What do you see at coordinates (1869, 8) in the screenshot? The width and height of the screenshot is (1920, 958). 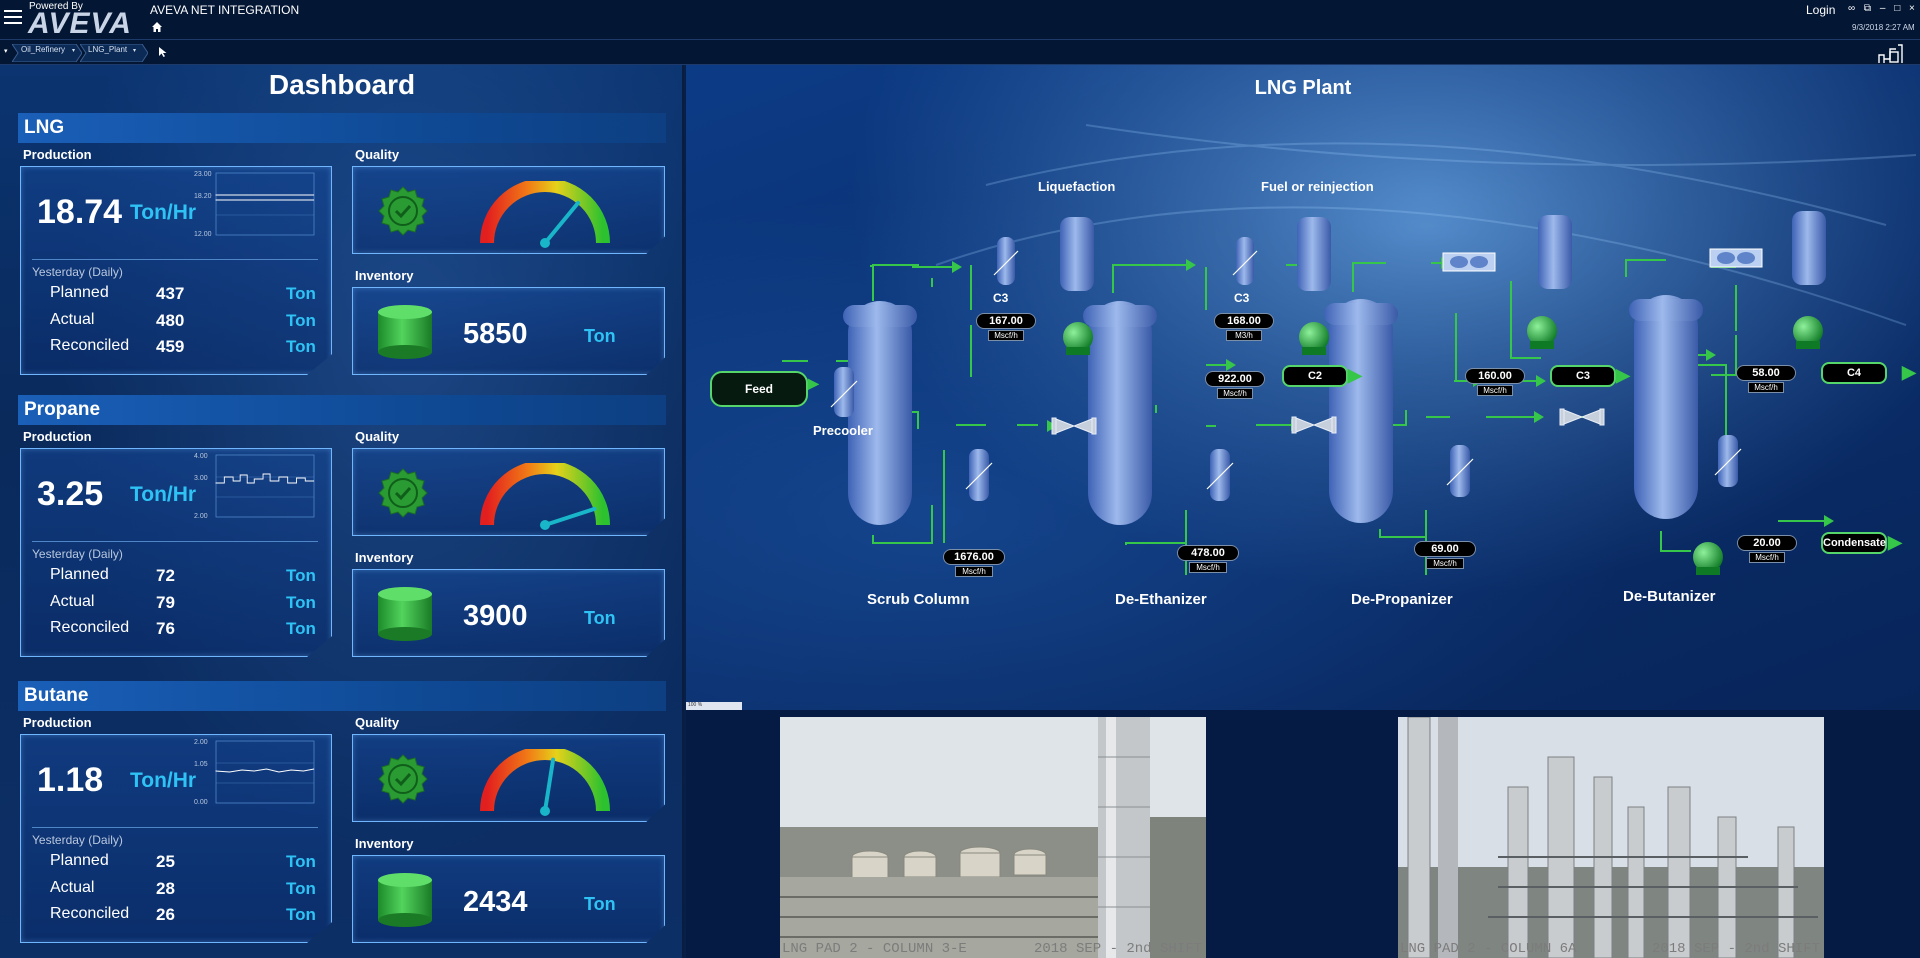 I see `layout-icon: ⧉` at bounding box center [1869, 8].